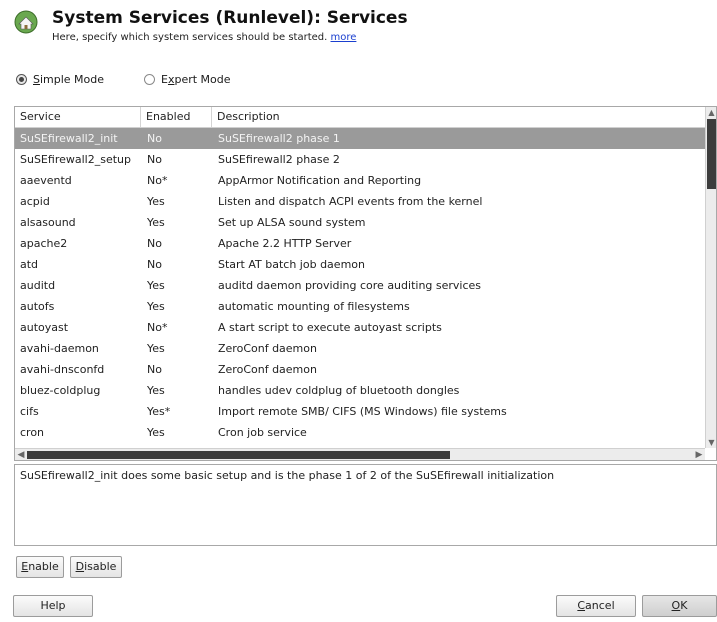 The image size is (717, 622). I want to click on service-cell: SuSEfirewall2_setup, so click(75, 159).